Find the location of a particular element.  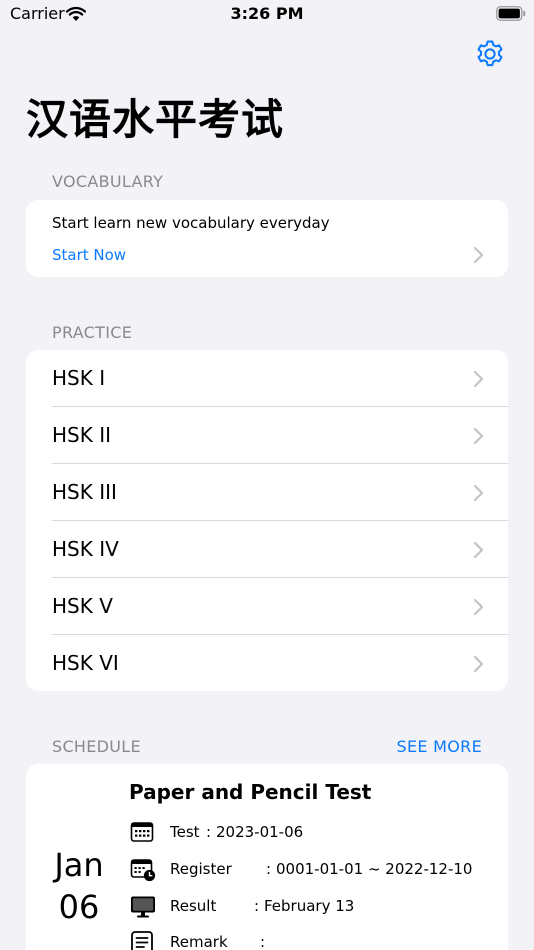

event-day: 06 is located at coordinates (79, 907).